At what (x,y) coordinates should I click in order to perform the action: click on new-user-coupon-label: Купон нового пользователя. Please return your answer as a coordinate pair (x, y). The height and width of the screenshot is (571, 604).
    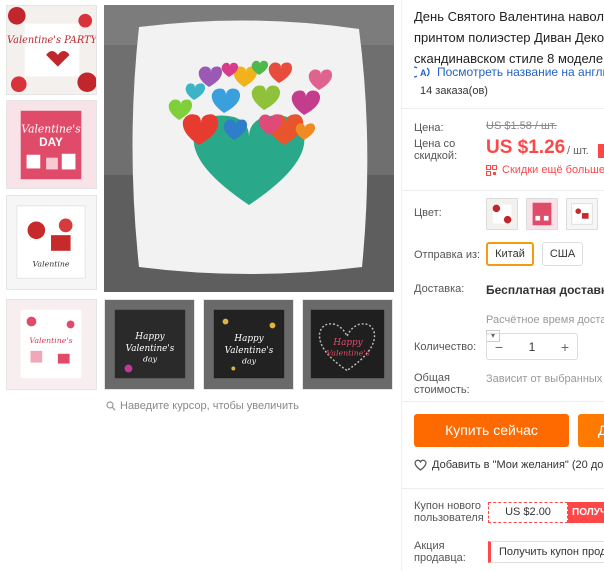
    Looking at the image, I should click on (449, 512).